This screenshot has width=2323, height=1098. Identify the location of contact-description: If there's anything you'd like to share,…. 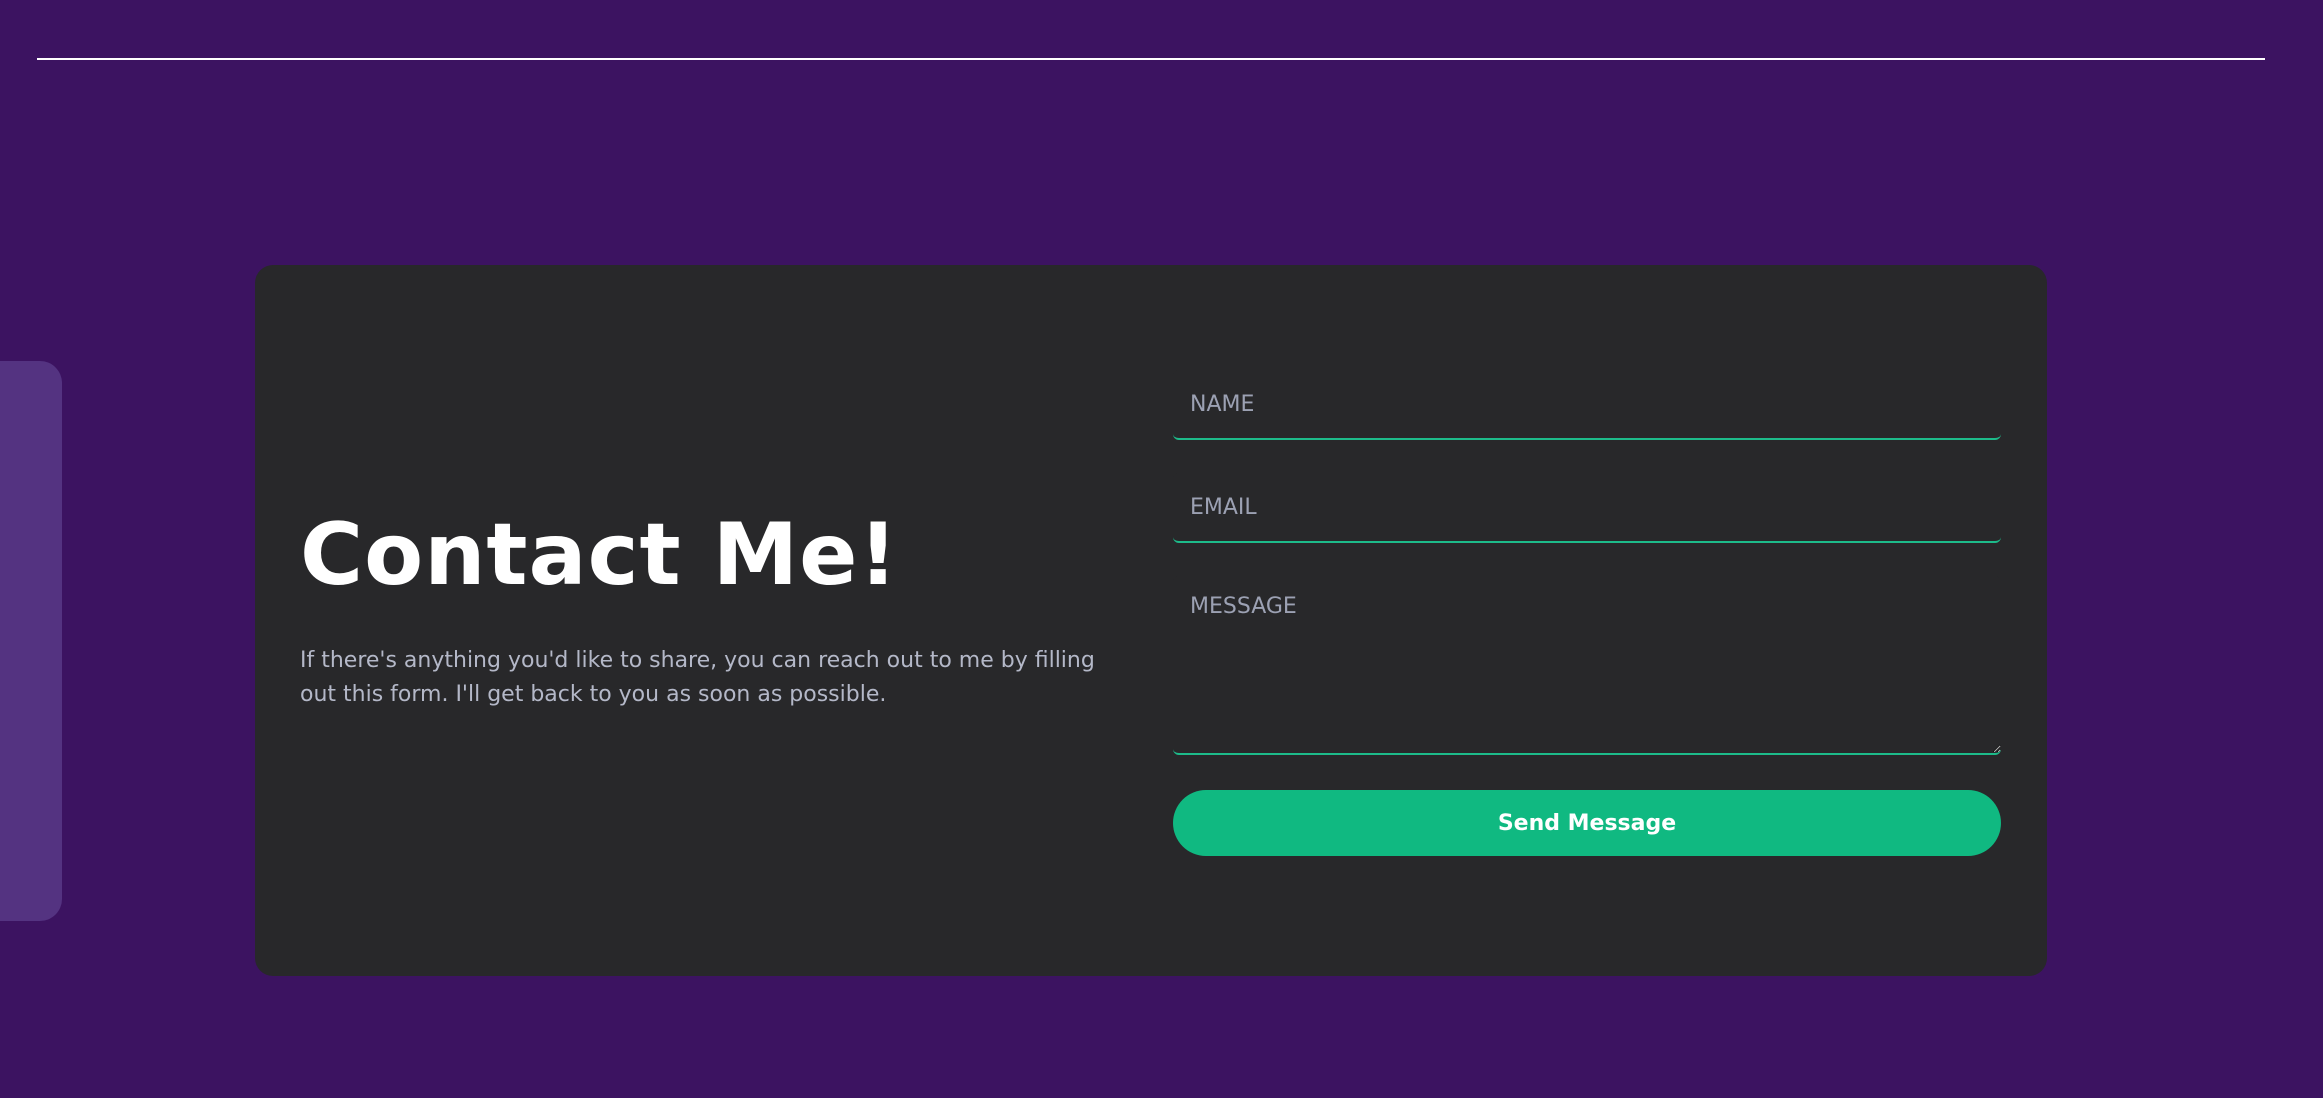
(697, 677).